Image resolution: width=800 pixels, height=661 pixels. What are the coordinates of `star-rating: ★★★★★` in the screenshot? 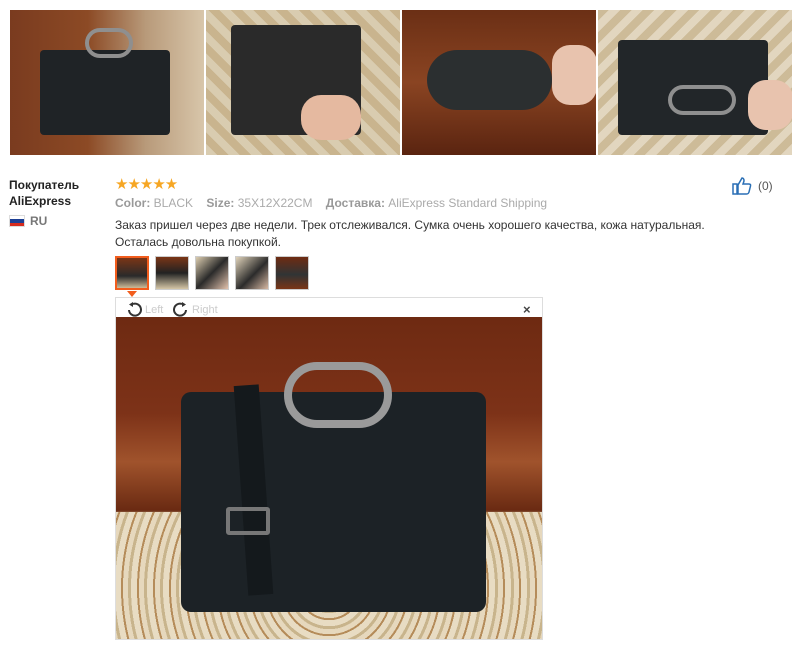 It's located at (146, 184).